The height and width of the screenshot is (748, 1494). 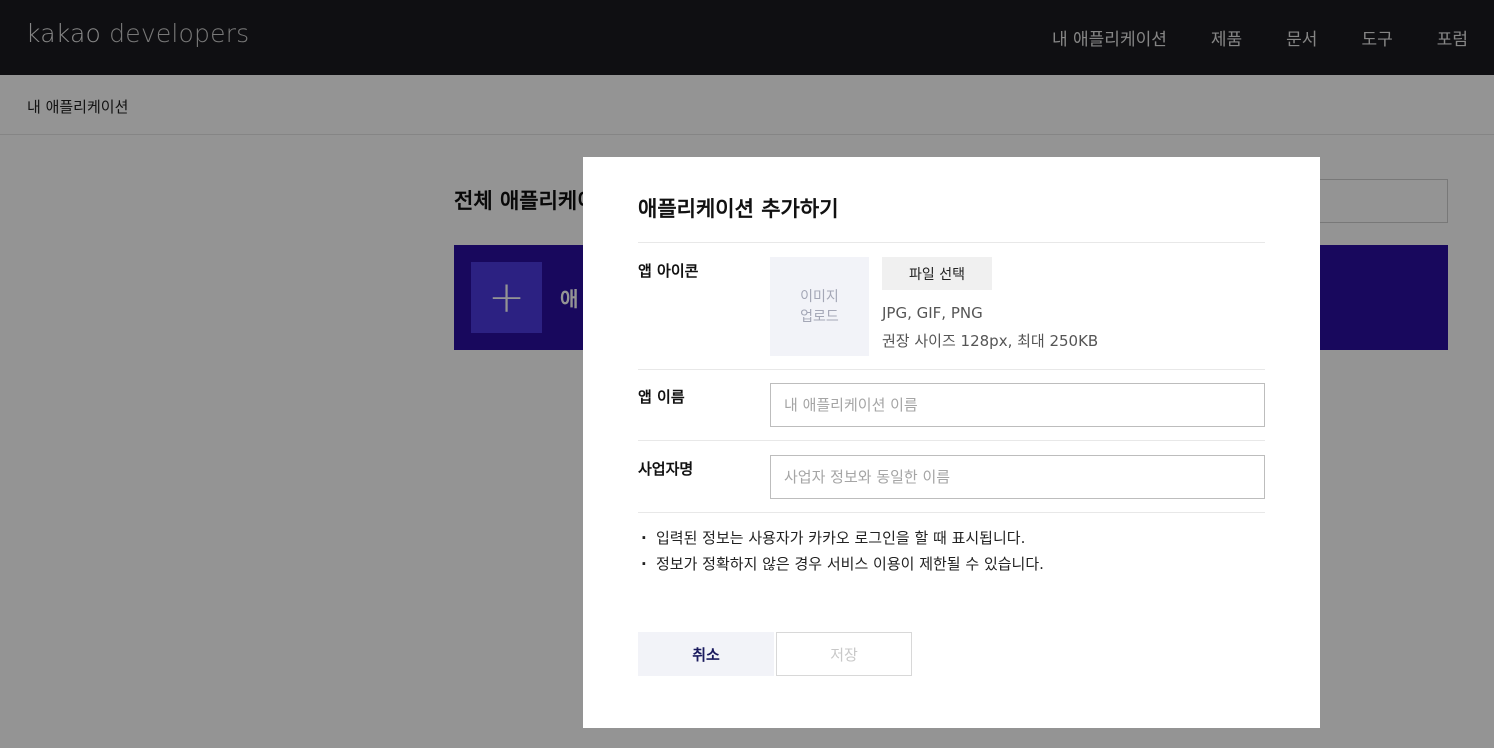 I want to click on upload-text-line1: 이미지, so click(x=819, y=296).